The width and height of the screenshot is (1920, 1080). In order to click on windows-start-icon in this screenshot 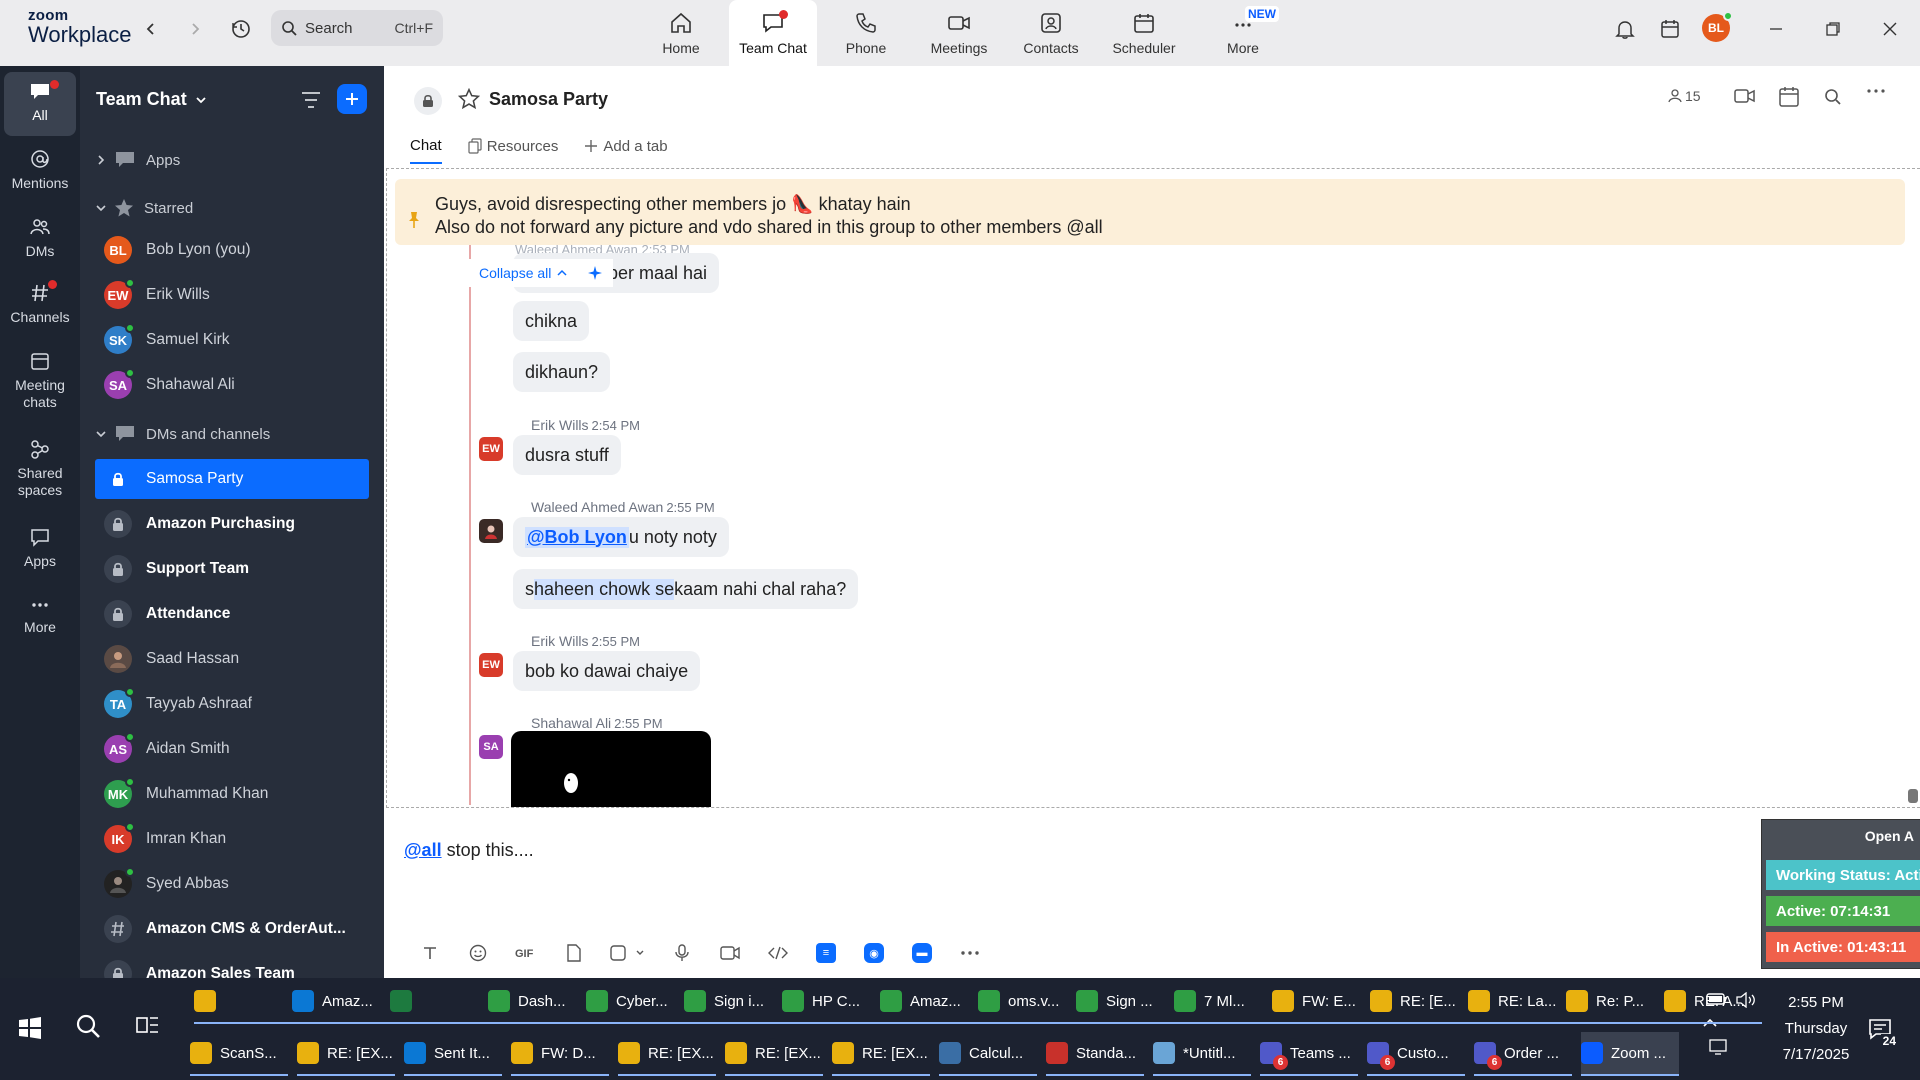, I will do `click(30, 1028)`.